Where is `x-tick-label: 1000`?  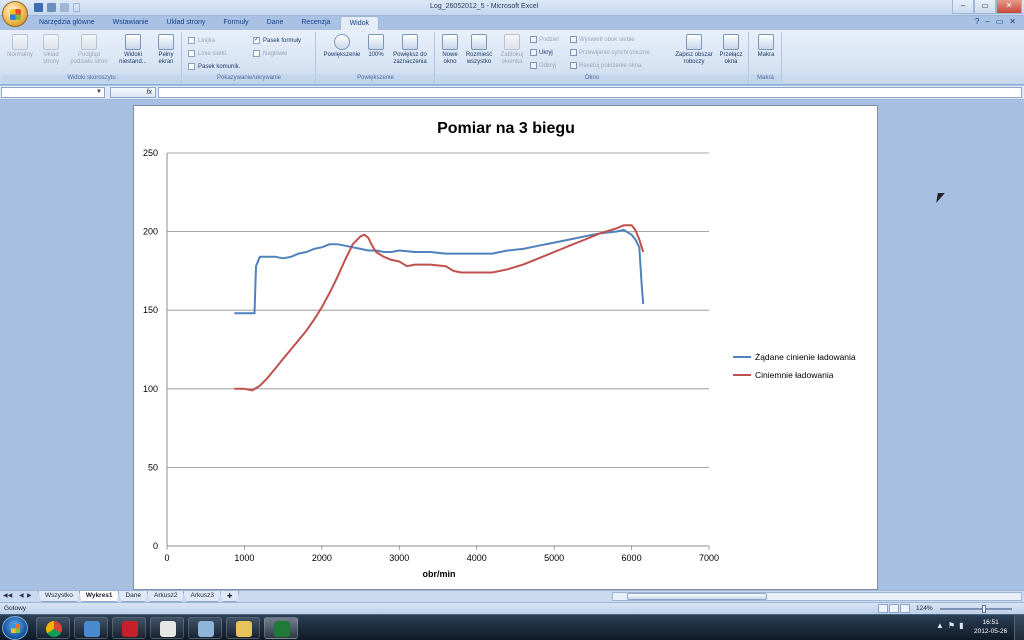 x-tick-label: 1000 is located at coordinates (244, 558).